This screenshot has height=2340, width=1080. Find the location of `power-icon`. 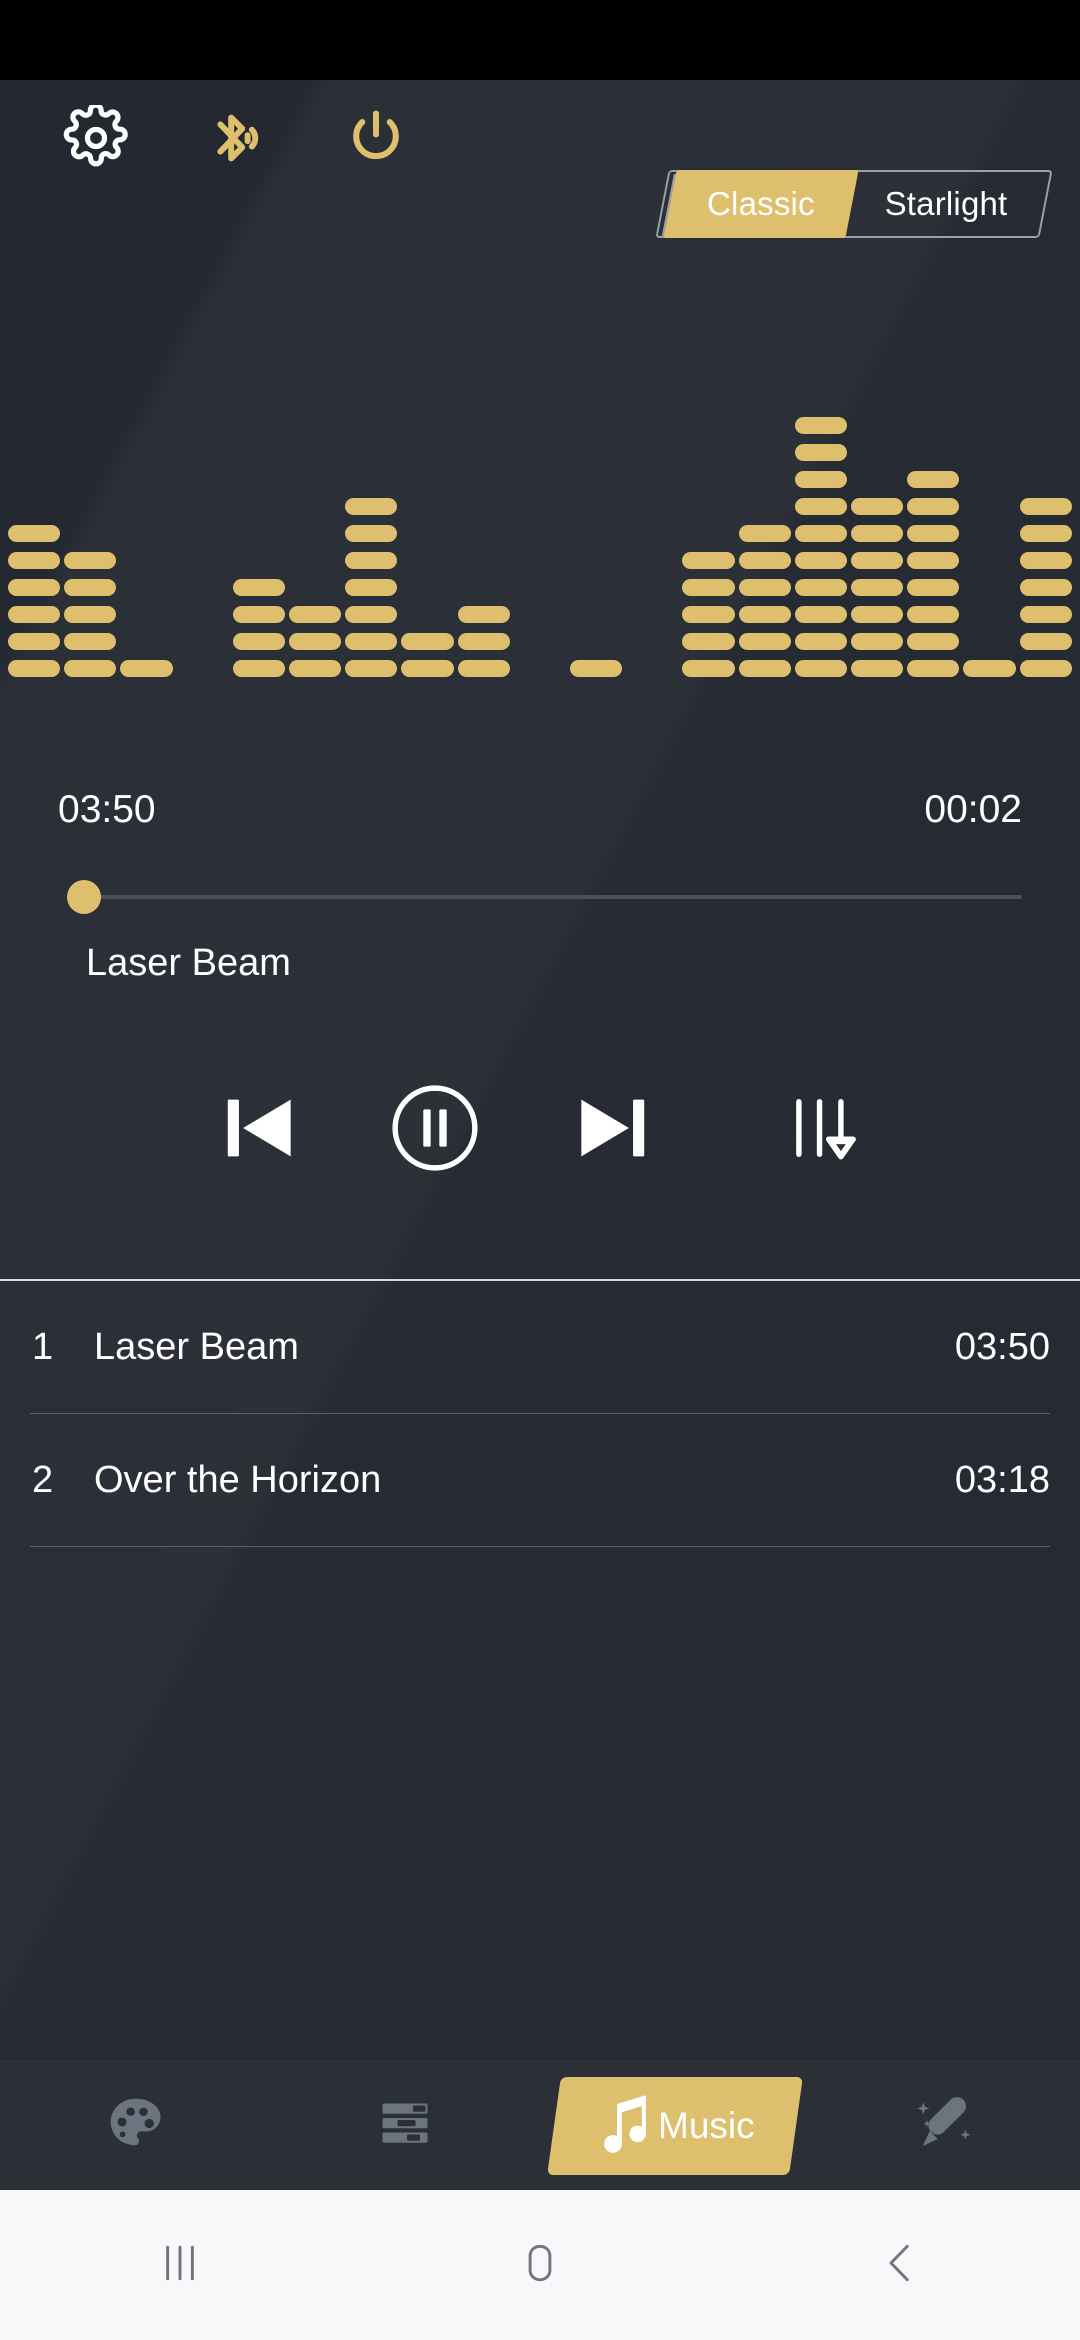

power-icon is located at coordinates (376, 140).